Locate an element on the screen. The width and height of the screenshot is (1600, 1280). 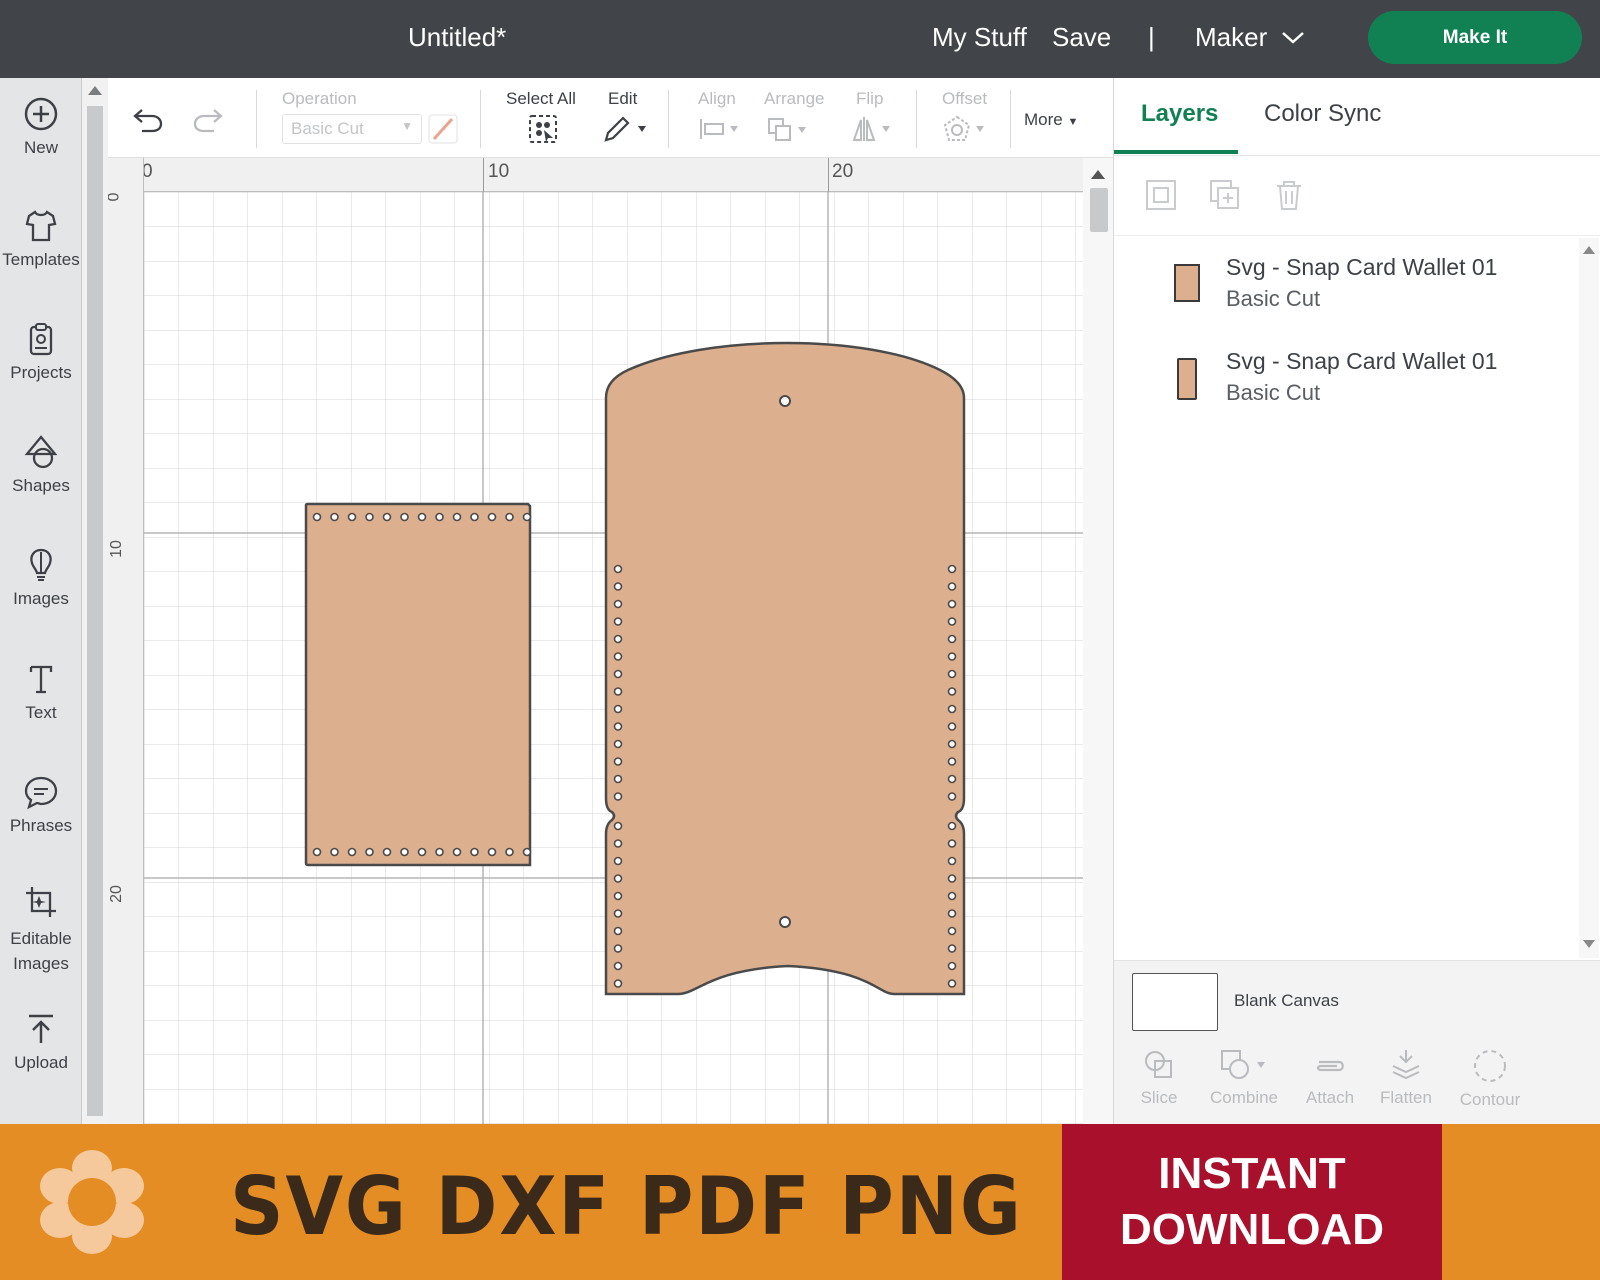
machine-label: Maker is located at coordinates (1231, 37).